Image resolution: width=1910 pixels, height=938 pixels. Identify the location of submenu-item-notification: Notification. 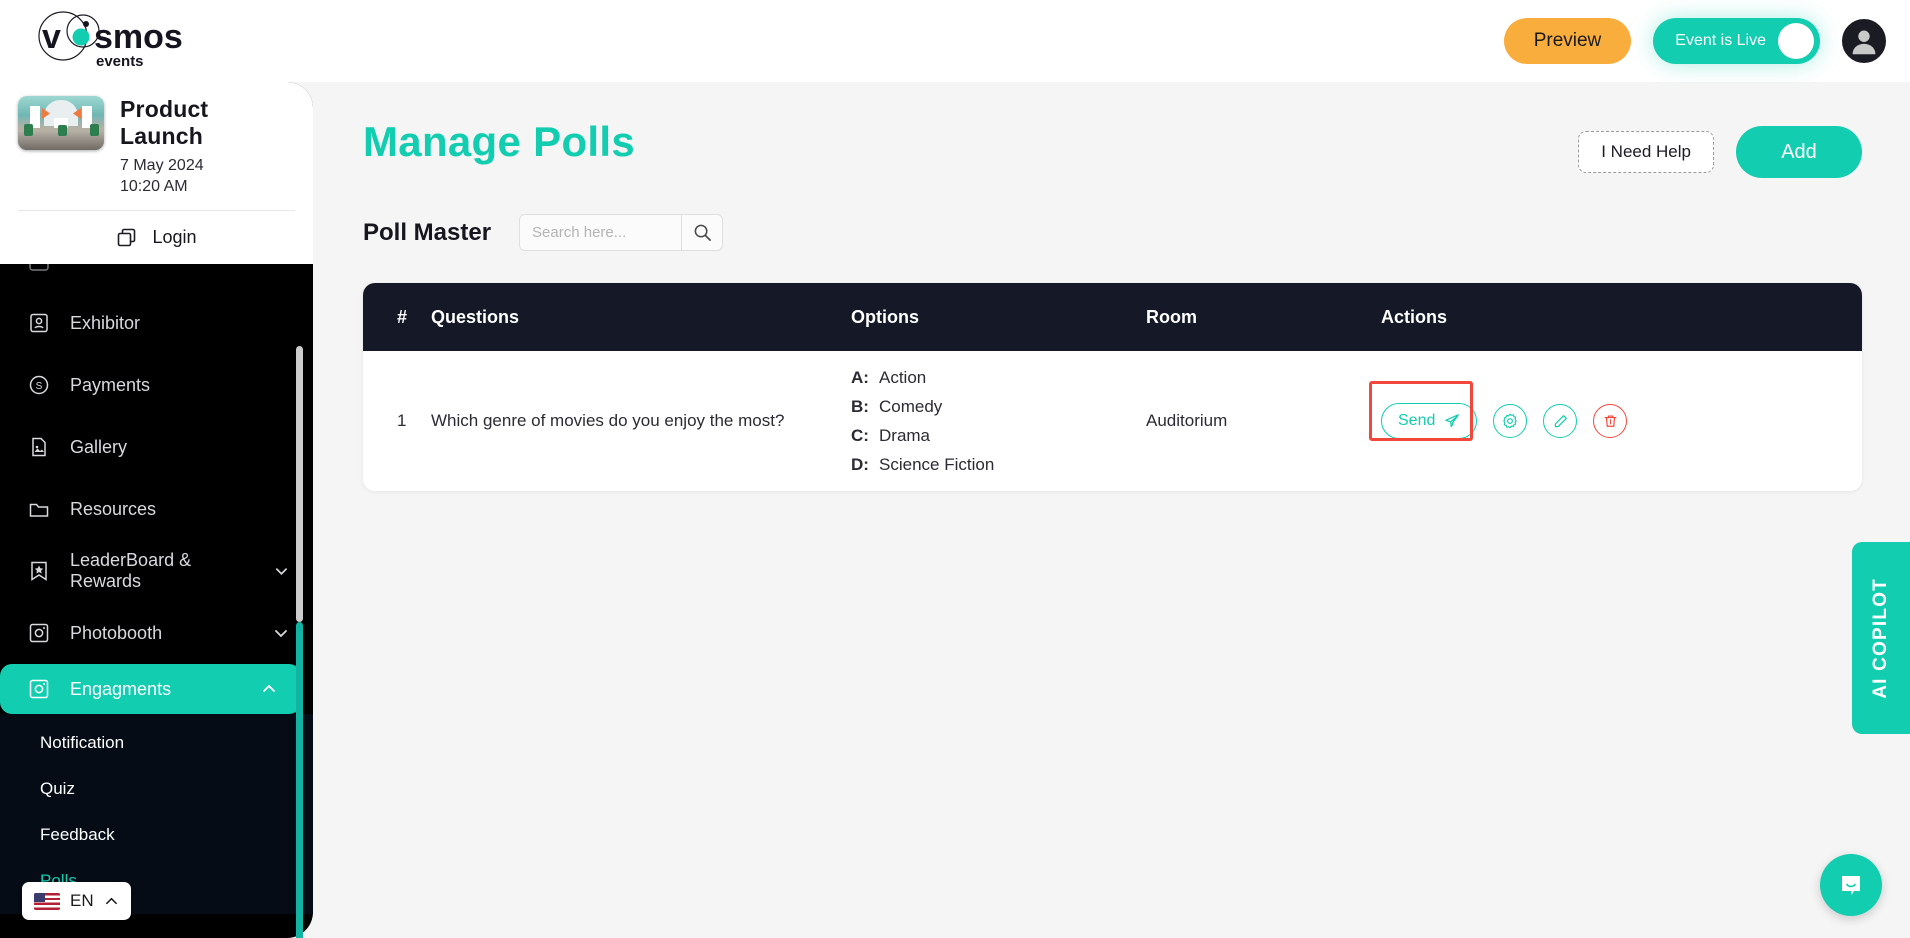
(156, 743).